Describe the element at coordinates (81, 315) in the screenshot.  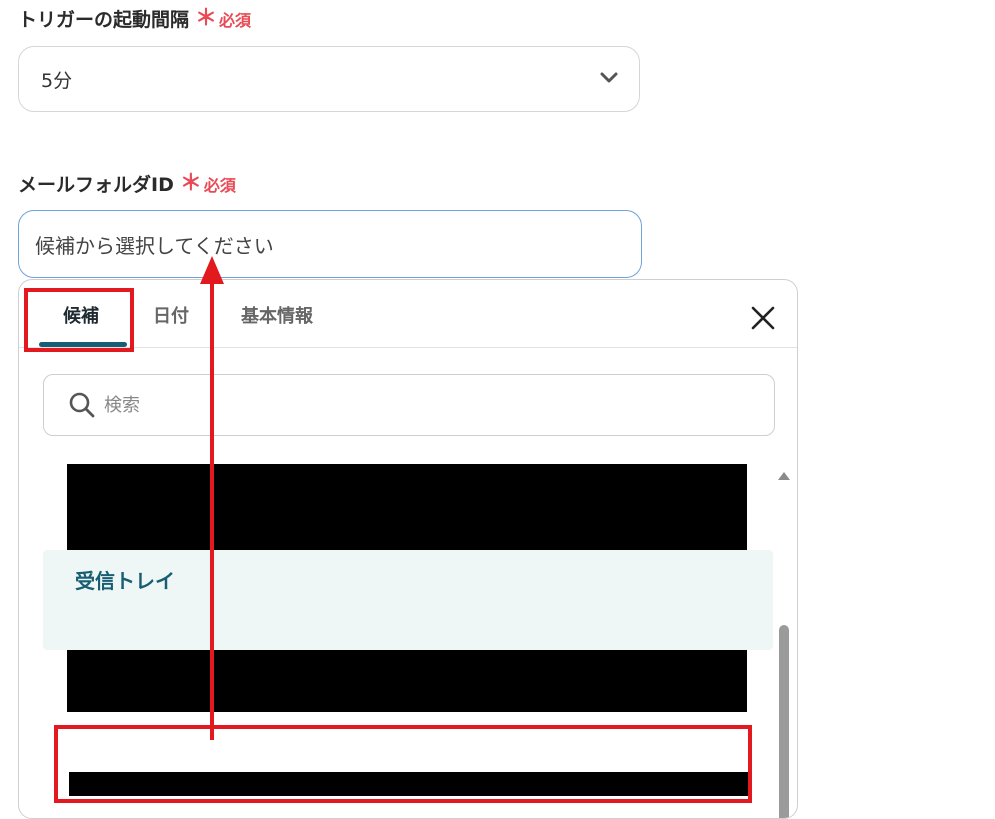
I see `tab-candidates: 候補` at that location.